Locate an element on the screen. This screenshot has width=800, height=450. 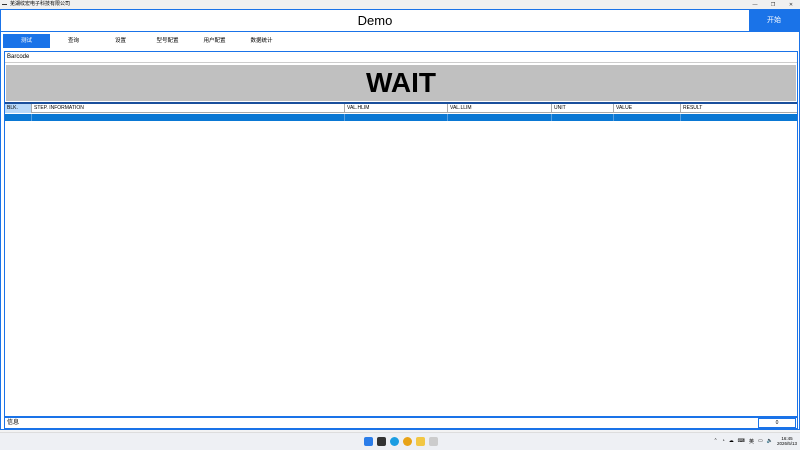
clock: 16:45 2026/5/13 is located at coordinates (787, 441).